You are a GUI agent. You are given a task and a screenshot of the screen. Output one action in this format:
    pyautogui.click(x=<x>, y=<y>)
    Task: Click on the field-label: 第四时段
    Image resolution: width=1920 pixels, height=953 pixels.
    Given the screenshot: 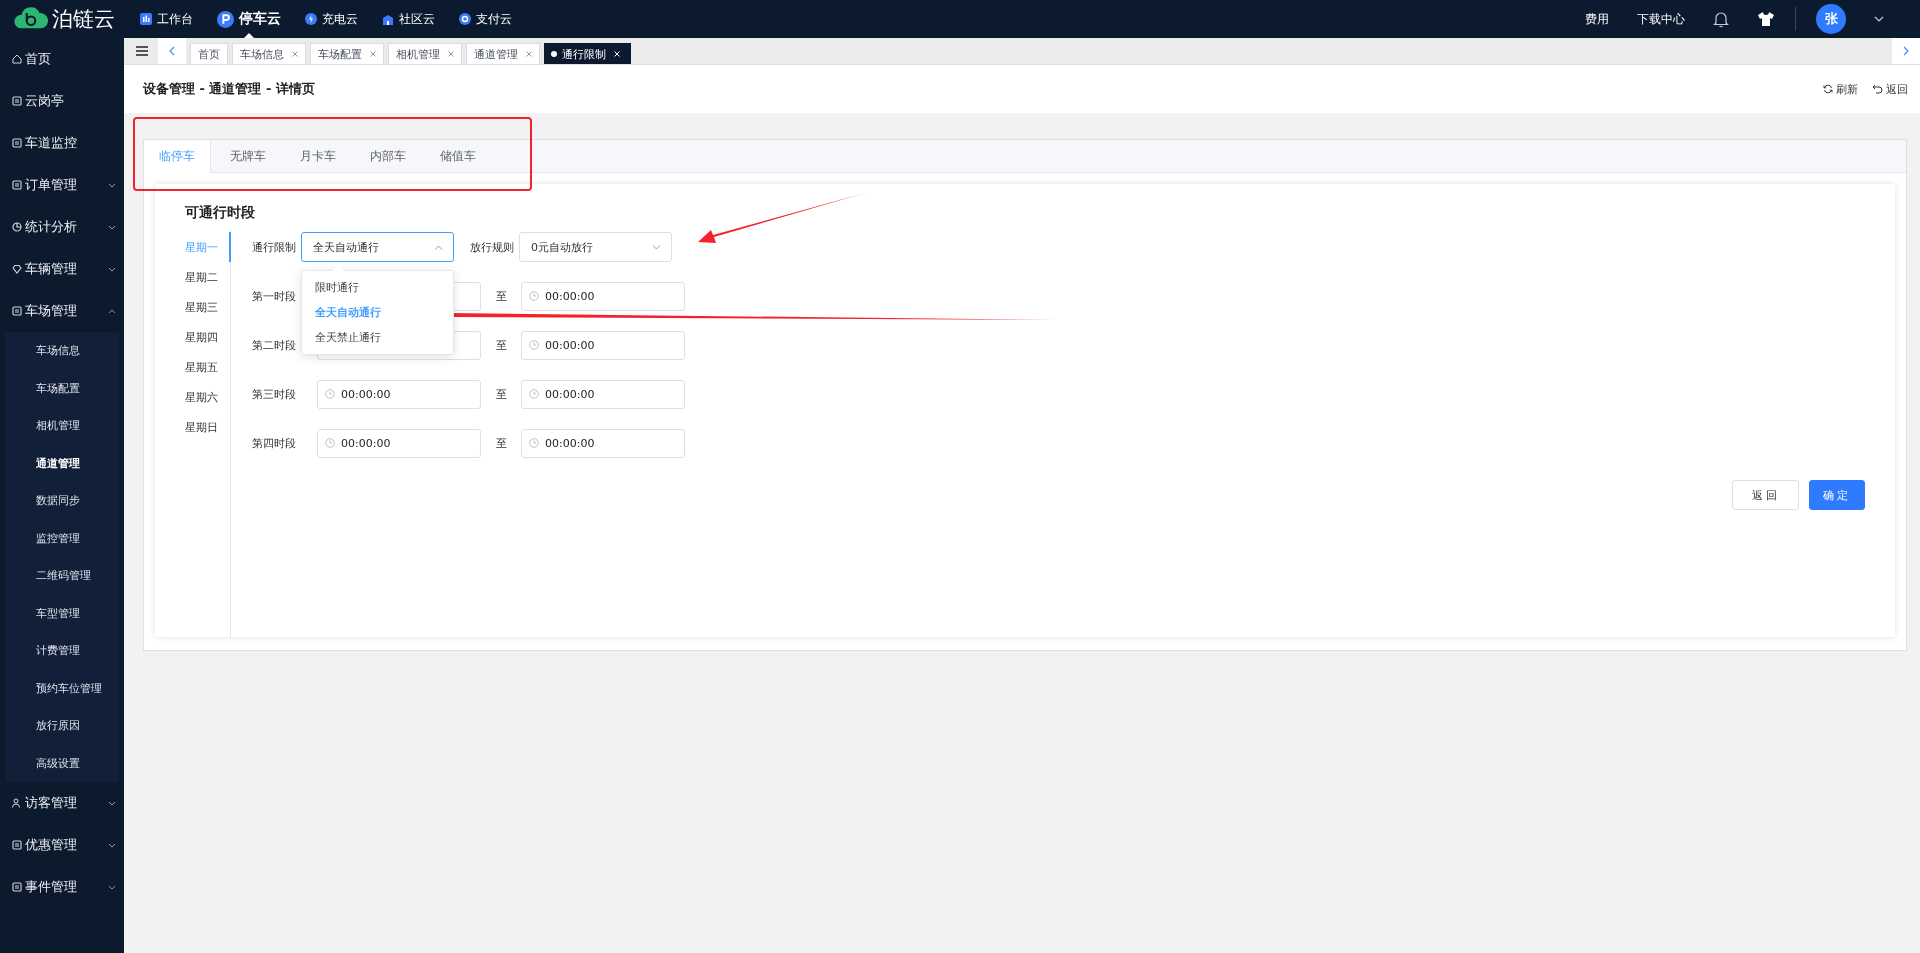 What is the action you would take?
    pyautogui.click(x=274, y=443)
    